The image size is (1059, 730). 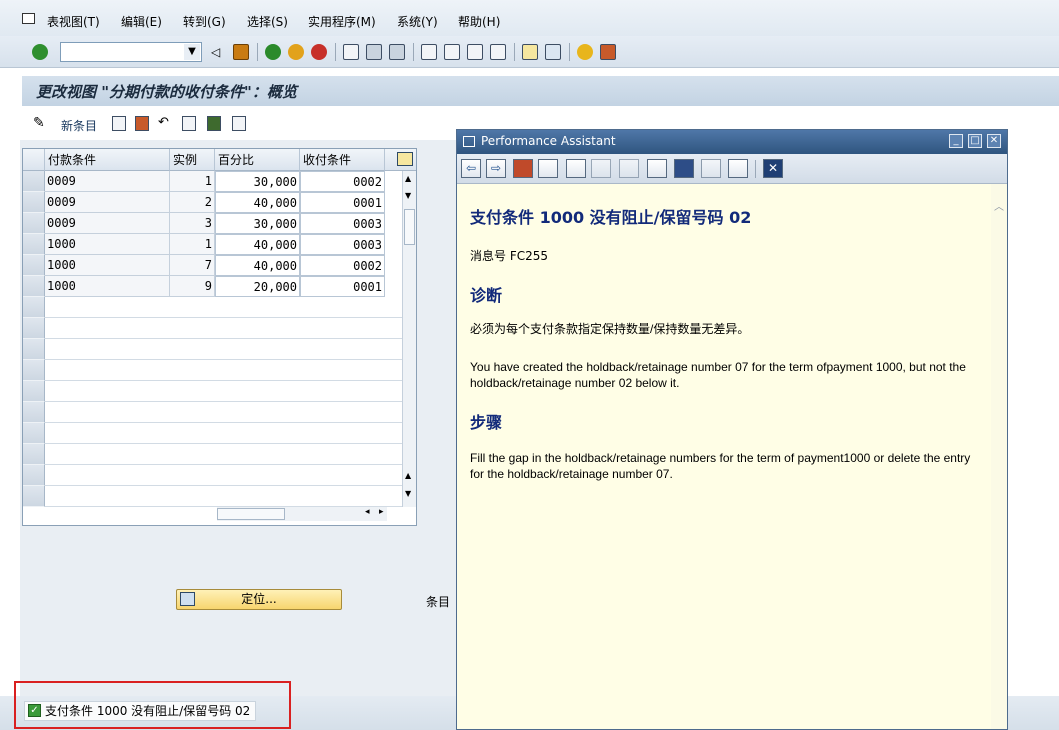 What do you see at coordinates (302, 514) in the screenshot?
I see `table-horizontal-scrollbar: ◂ ▸` at bounding box center [302, 514].